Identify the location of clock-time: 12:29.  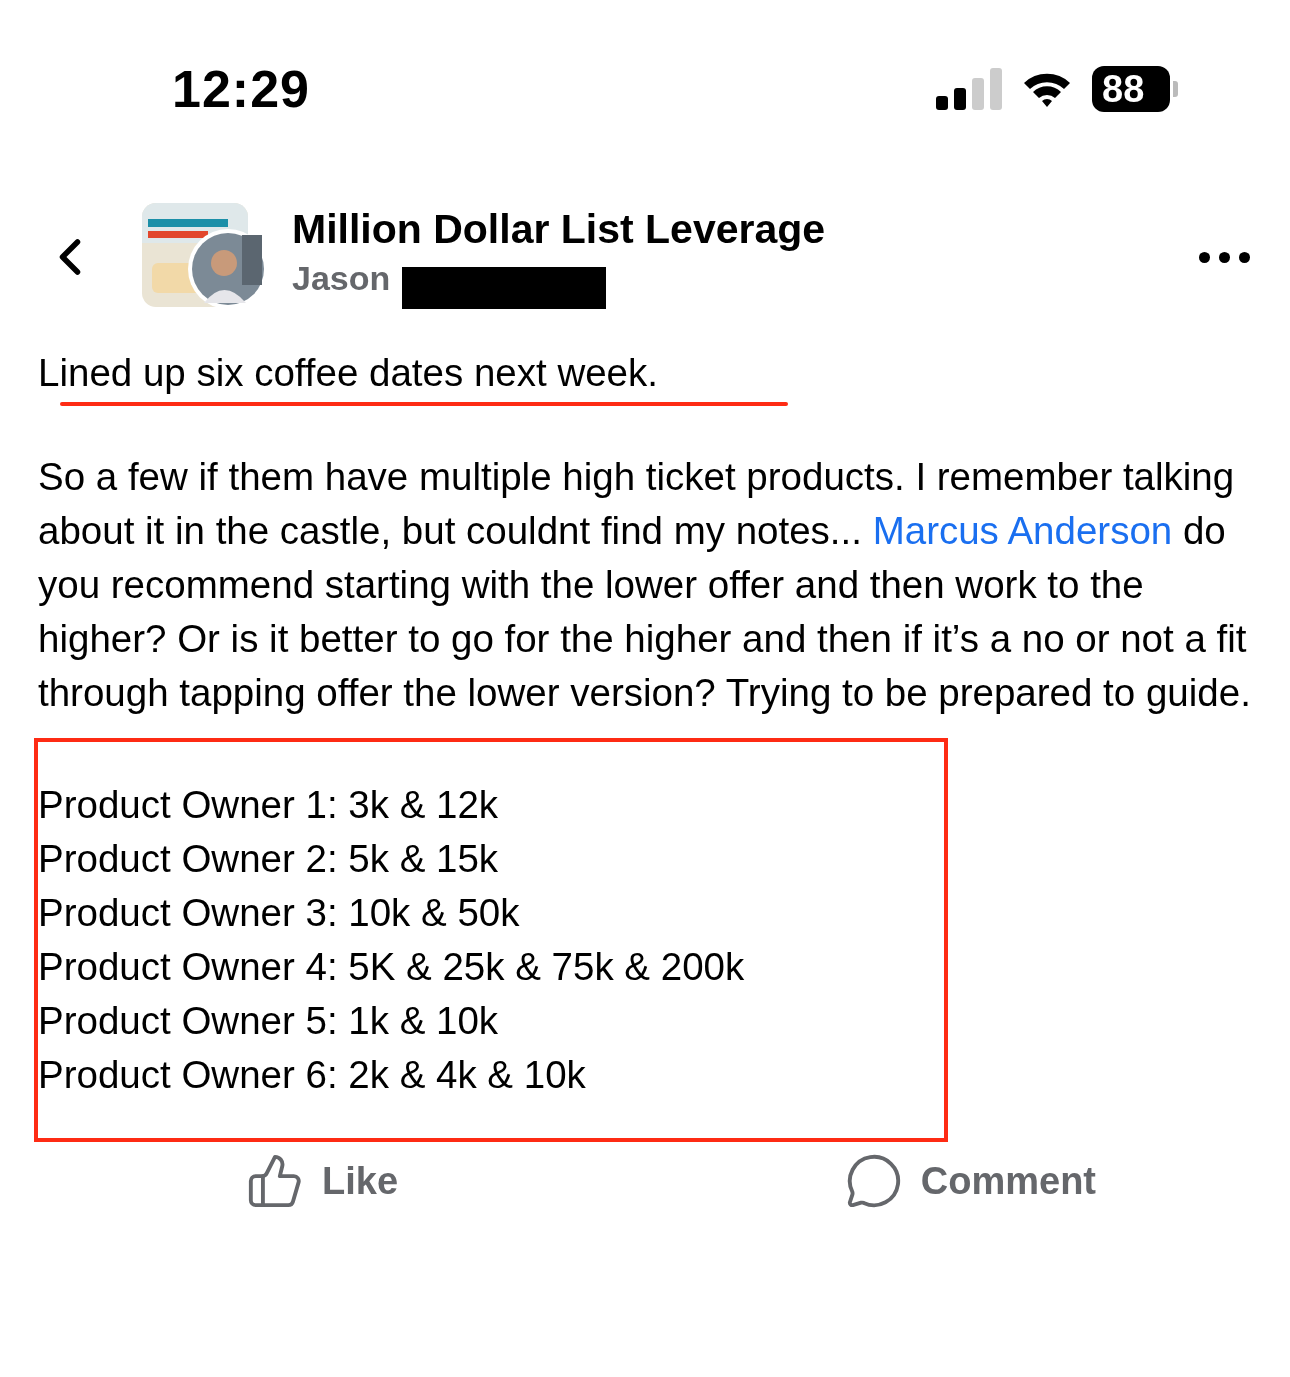
(241, 89).